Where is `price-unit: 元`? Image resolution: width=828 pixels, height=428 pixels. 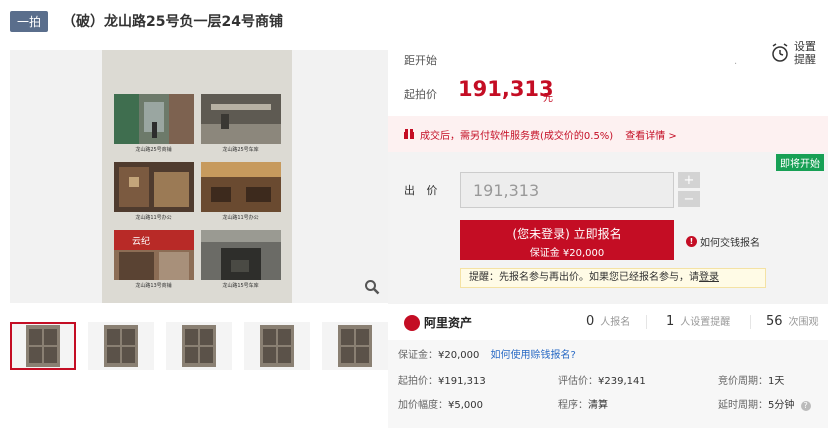 price-unit: 元 is located at coordinates (548, 98).